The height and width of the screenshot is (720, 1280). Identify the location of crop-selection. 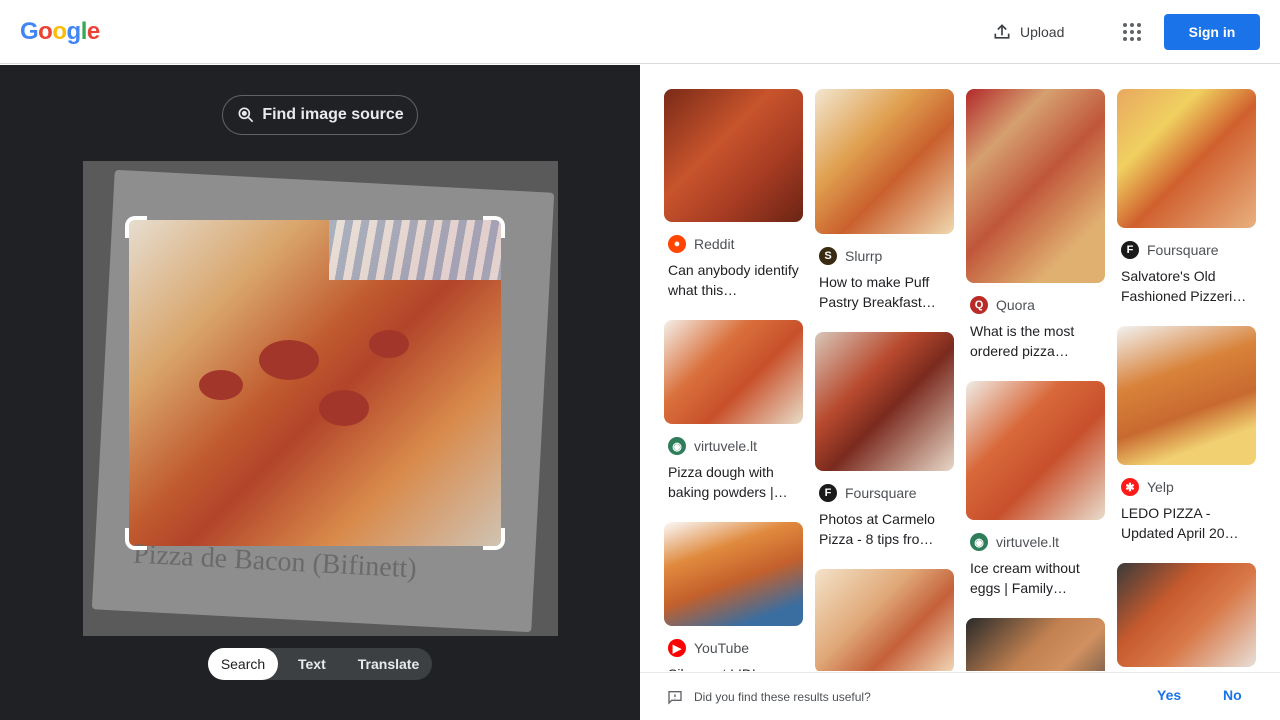
(315, 383).